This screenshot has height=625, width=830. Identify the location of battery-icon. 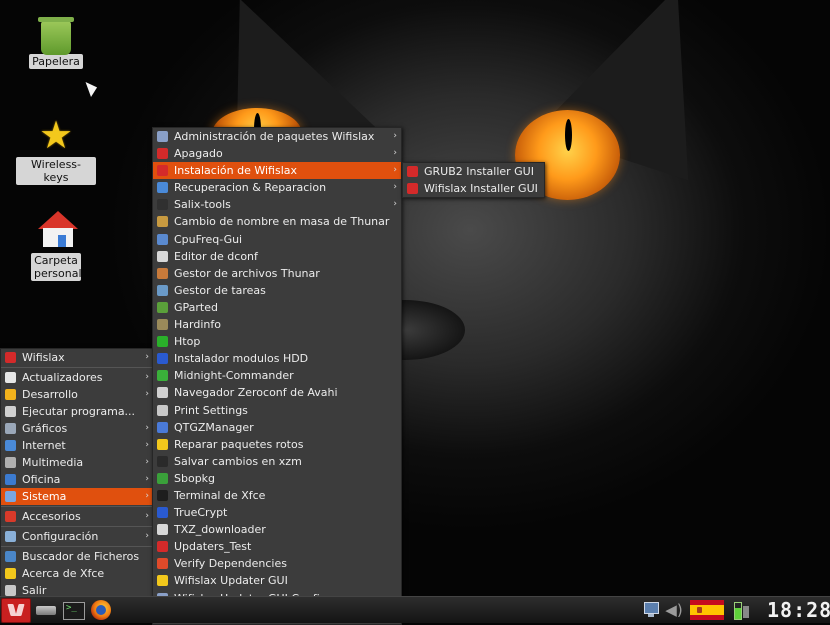
(742, 610).